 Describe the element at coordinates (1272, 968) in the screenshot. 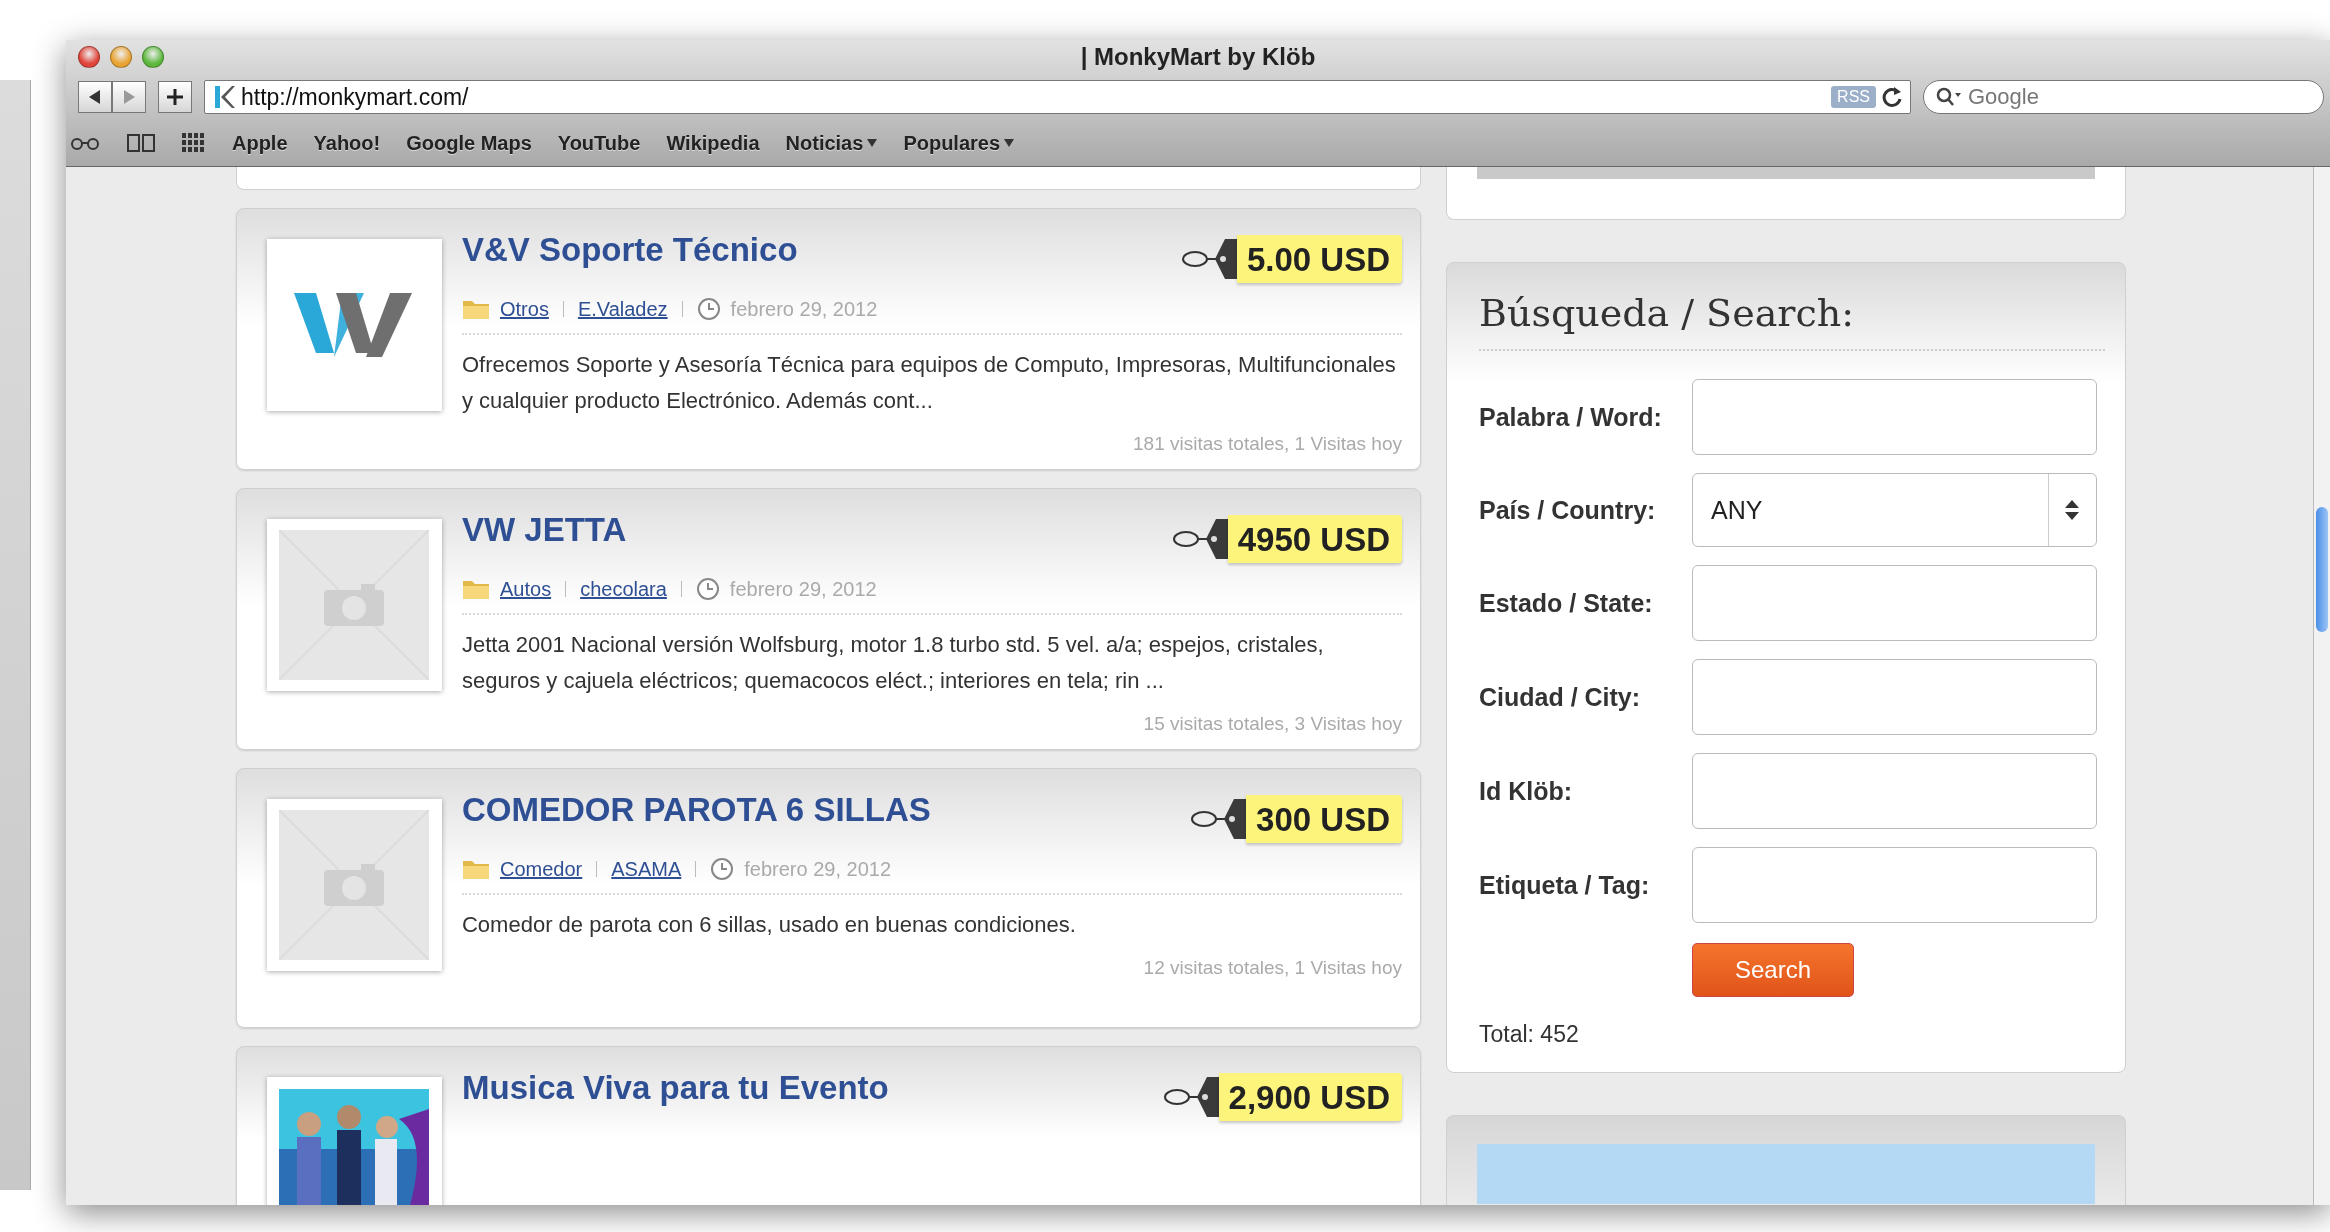

I see `visit-stats: 12 visitas totales, 1 Visitas hoy` at that location.